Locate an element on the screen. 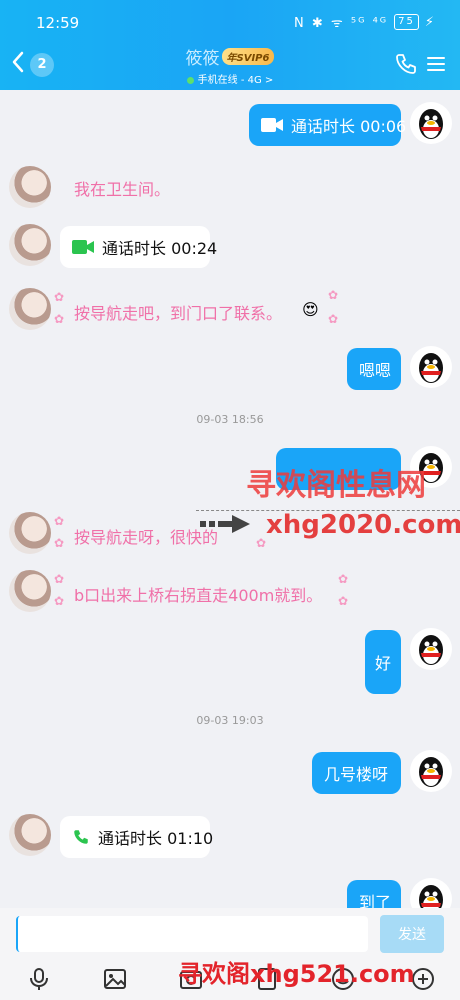 This screenshot has width=460, height=1000. input-bar: 发送 is located at coordinates (230, 933).